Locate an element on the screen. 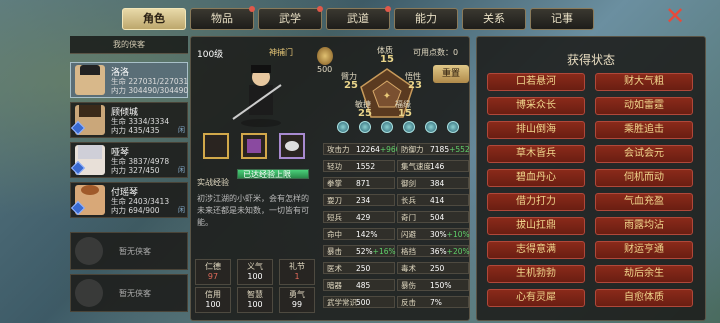 This screenshot has width=720, height=323. stat-row: 轻功 1552 is located at coordinates (359, 166).